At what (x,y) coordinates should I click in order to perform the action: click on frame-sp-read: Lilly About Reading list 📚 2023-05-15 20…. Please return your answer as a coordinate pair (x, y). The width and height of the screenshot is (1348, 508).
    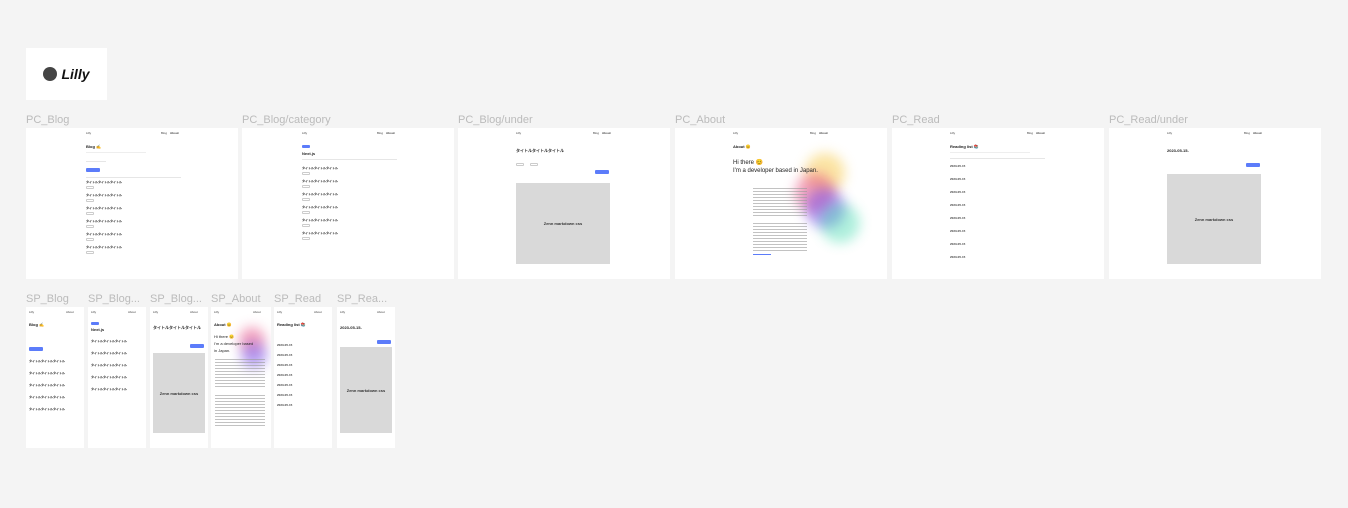
    Looking at the image, I should click on (303, 377).